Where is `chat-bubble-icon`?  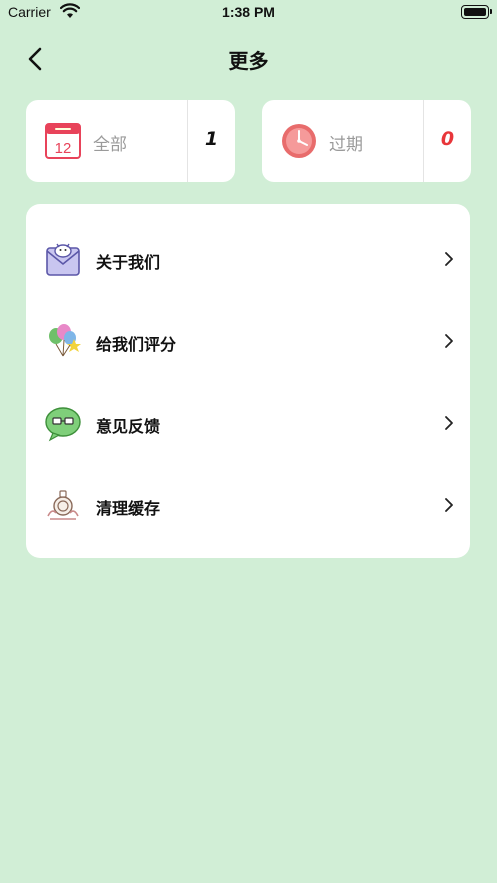
chat-bubble-icon is located at coordinates (63, 424).